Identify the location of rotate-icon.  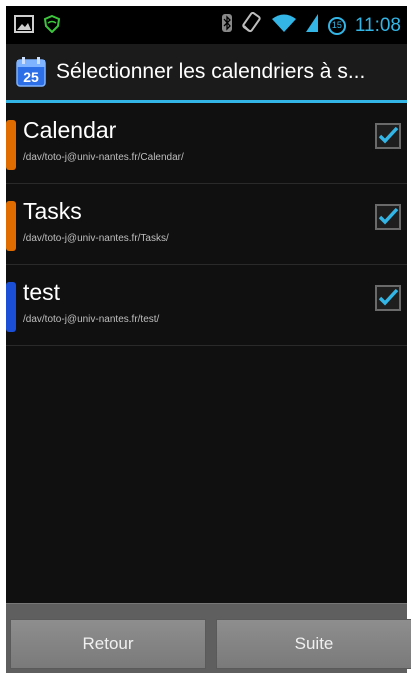
(252, 25).